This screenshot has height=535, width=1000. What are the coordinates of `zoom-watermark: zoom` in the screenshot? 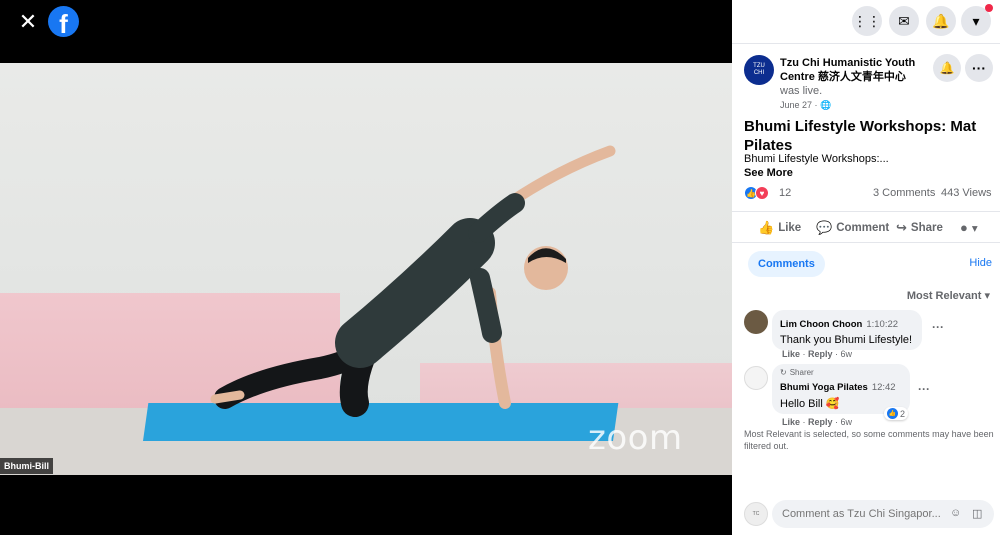 It's located at (635, 438).